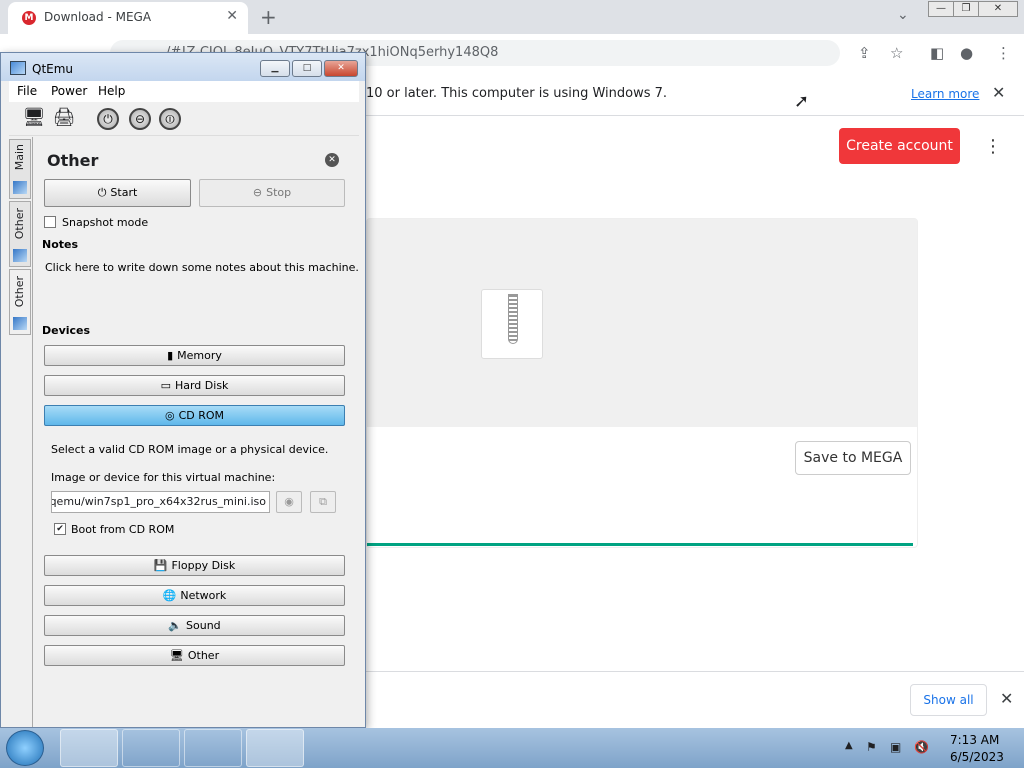  I want to click on network-button: 🌐 Network, so click(194, 595).